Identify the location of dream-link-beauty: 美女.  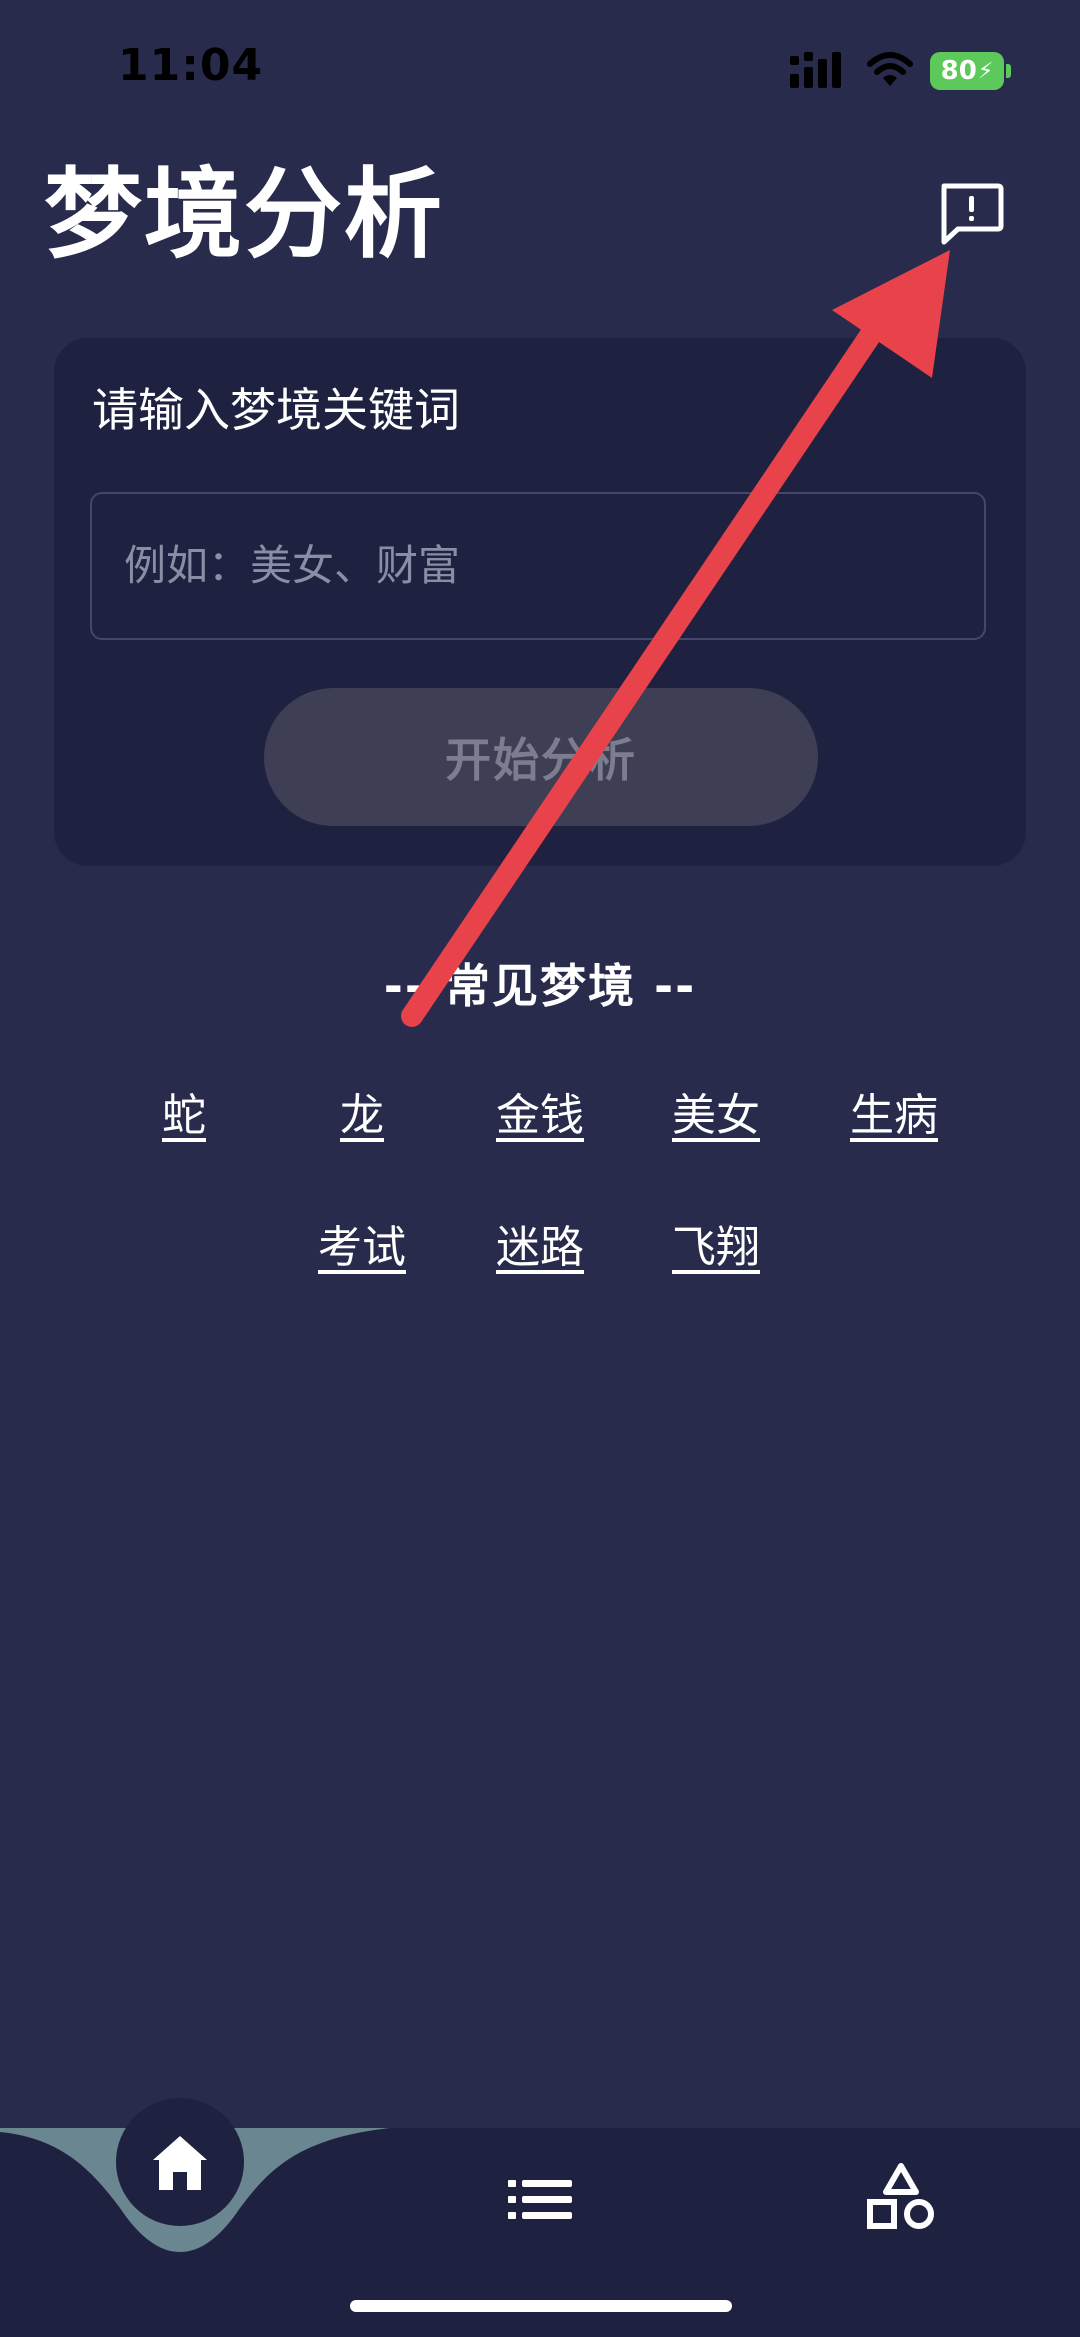
(716, 1116).